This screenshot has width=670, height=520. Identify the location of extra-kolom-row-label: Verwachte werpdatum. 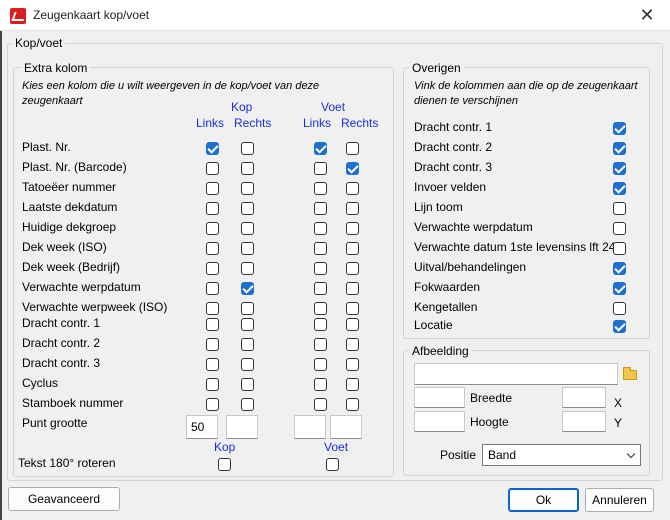
(81, 287).